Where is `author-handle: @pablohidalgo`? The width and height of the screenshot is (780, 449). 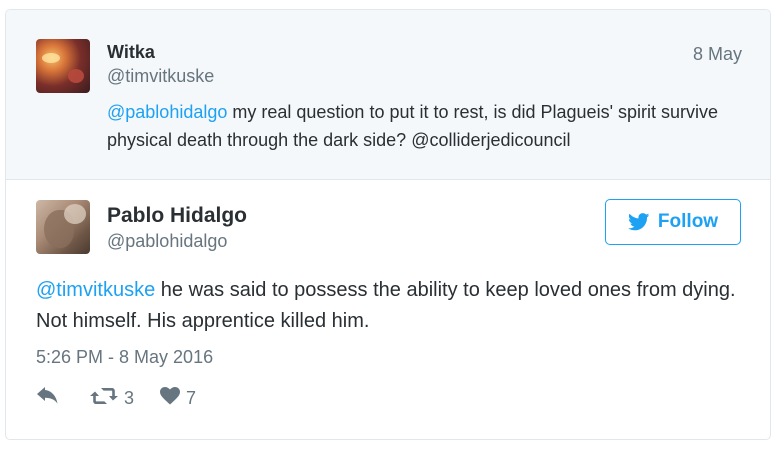
author-handle: @pablohidalgo is located at coordinates (167, 241).